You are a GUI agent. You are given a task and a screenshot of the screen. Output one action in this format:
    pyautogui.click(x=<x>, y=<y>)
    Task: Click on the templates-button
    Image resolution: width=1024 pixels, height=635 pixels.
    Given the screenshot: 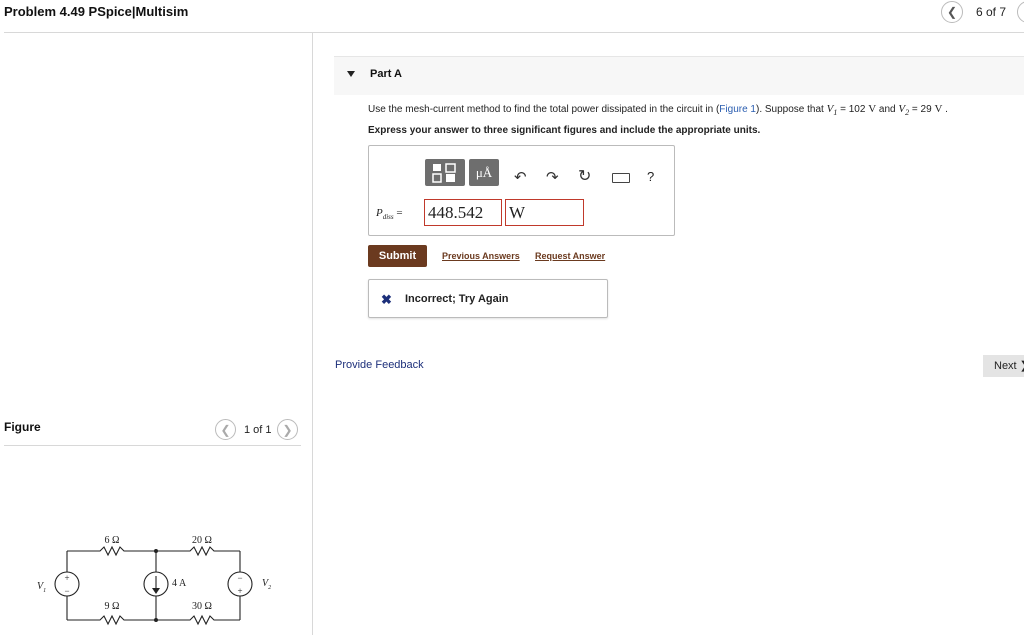 What is the action you would take?
    pyautogui.click(x=445, y=172)
    